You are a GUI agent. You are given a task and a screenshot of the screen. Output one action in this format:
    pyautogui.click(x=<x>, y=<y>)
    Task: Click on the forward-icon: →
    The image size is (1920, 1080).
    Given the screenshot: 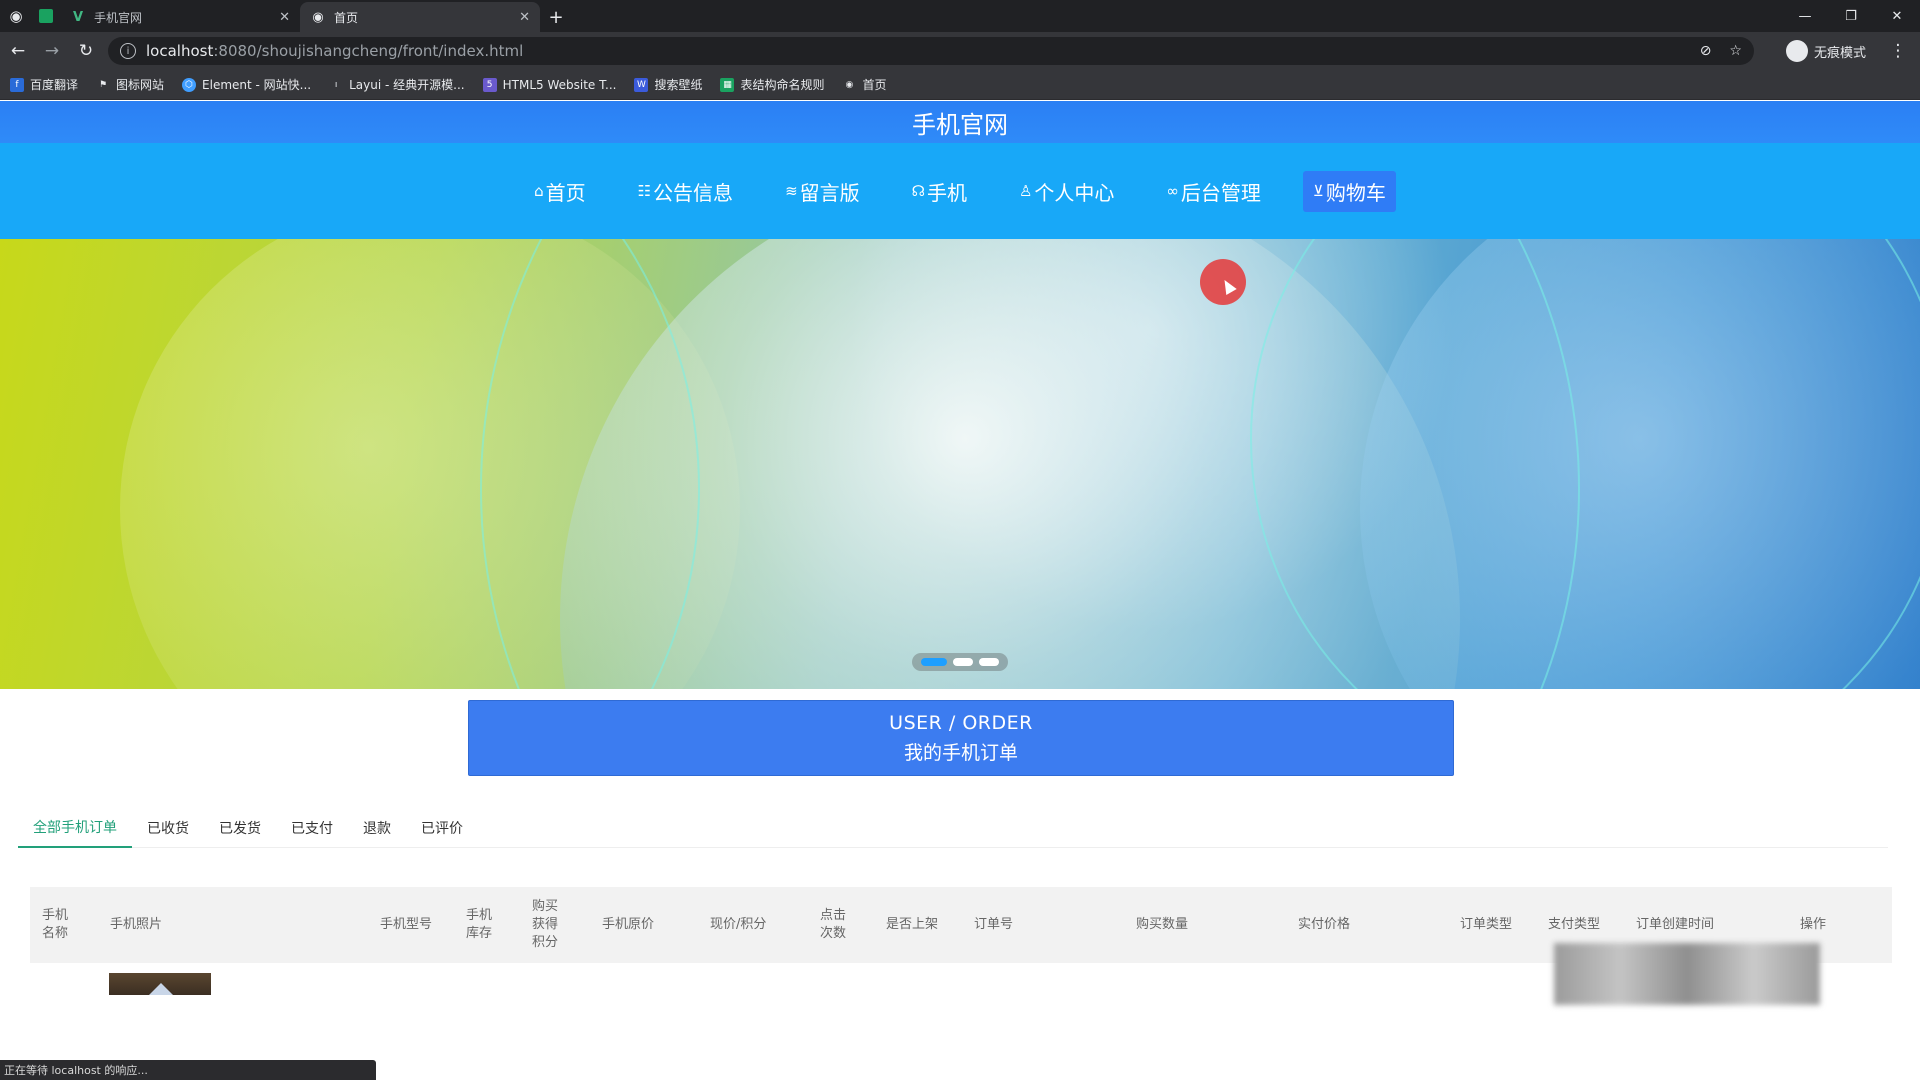 What is the action you would take?
    pyautogui.click(x=52, y=51)
    